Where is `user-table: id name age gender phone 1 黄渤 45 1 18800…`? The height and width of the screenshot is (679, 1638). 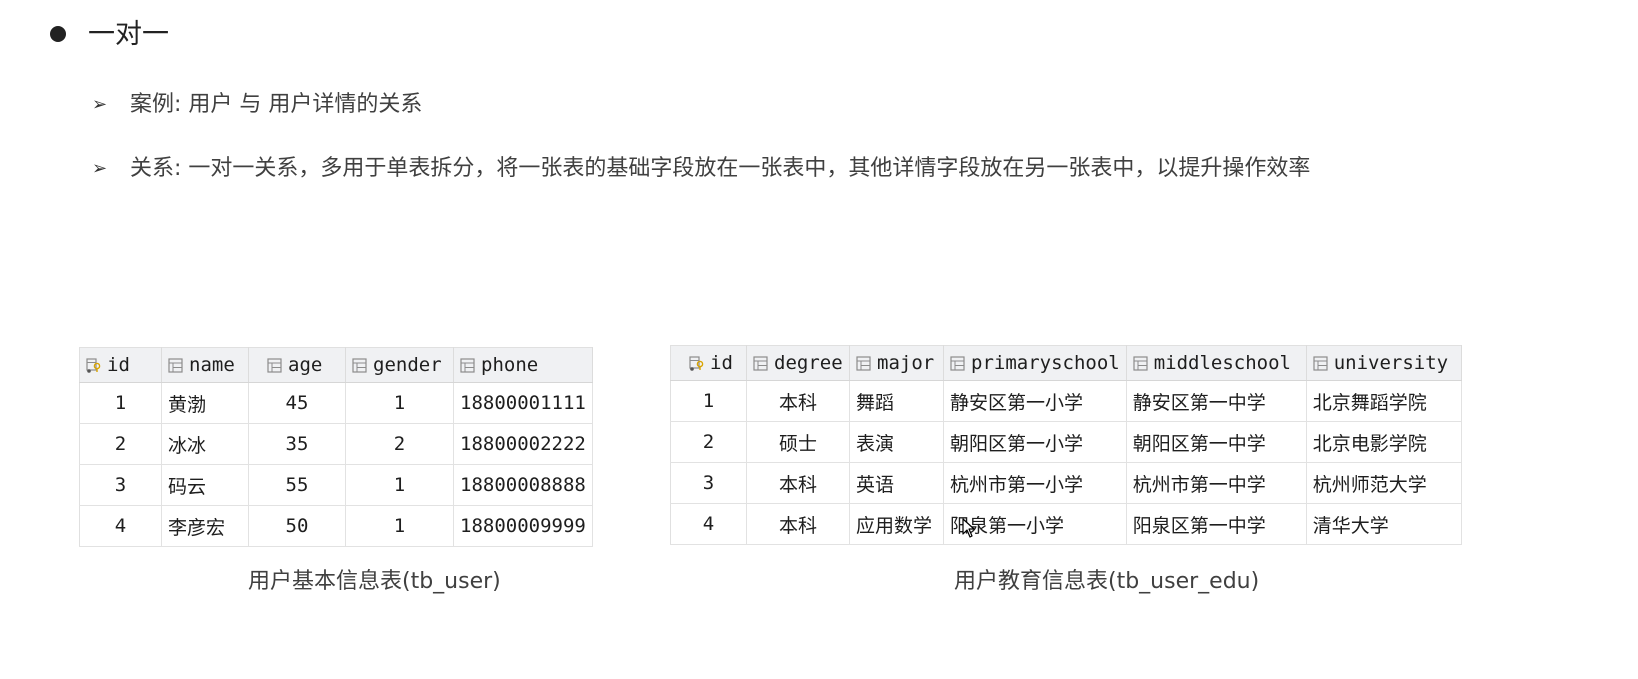
user-table: id name age gender phone 1 黄渤 45 1 18800… is located at coordinates (336, 447).